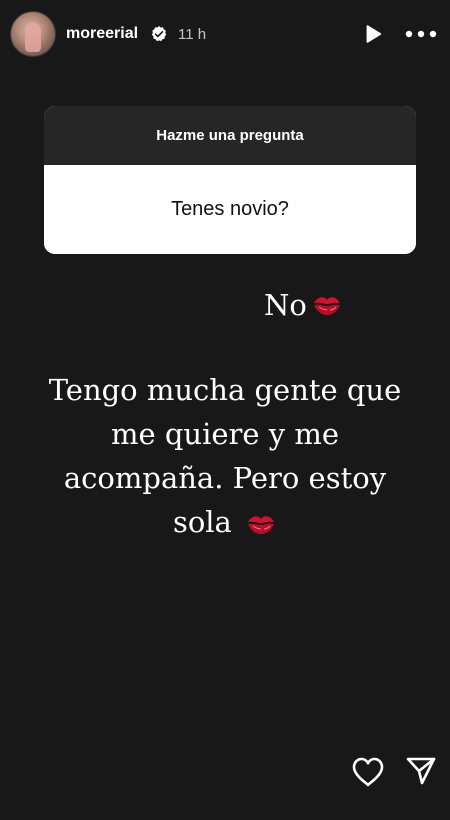  Describe the element at coordinates (202, 522) in the screenshot. I see `answer-line-4-text: sola` at that location.